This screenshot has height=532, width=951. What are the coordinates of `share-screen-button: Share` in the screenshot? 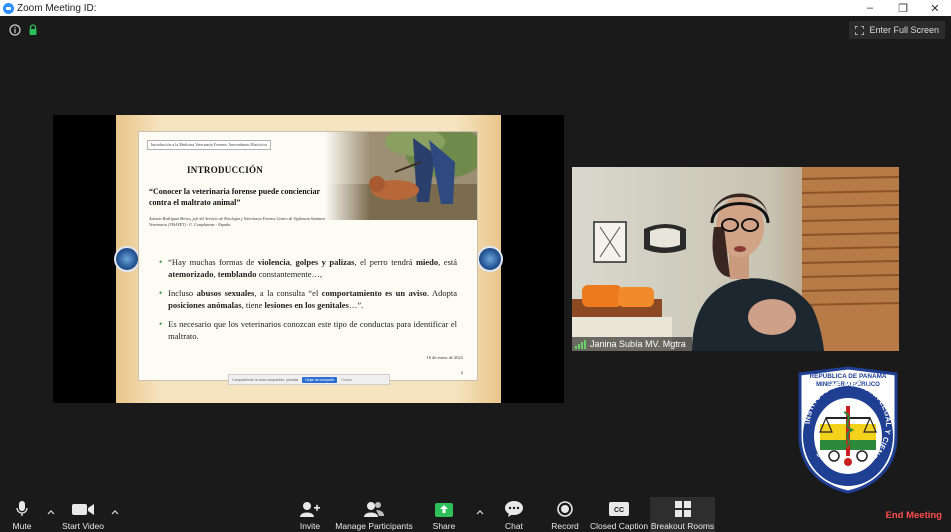 It's located at (444, 514).